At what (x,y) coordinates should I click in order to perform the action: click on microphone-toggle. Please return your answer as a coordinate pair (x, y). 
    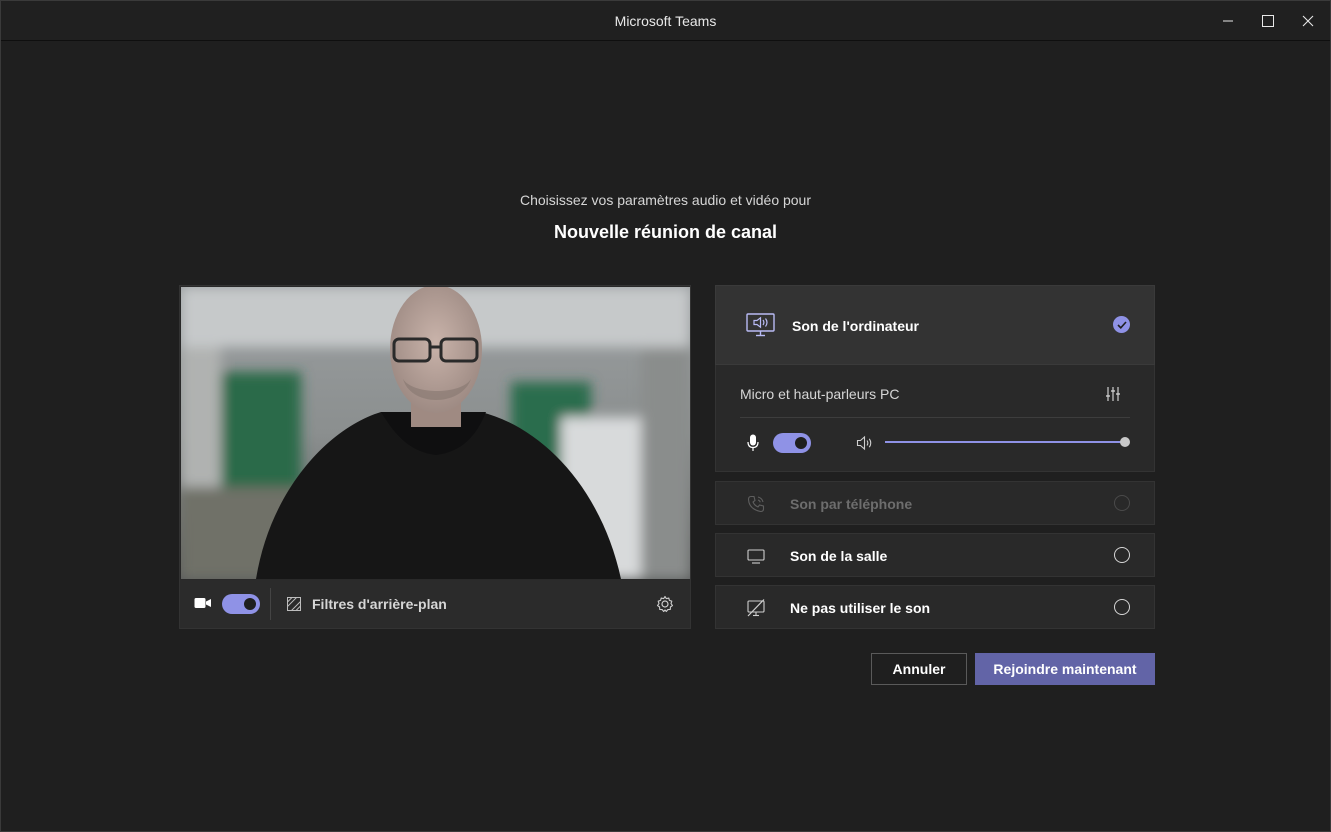
    Looking at the image, I should click on (792, 443).